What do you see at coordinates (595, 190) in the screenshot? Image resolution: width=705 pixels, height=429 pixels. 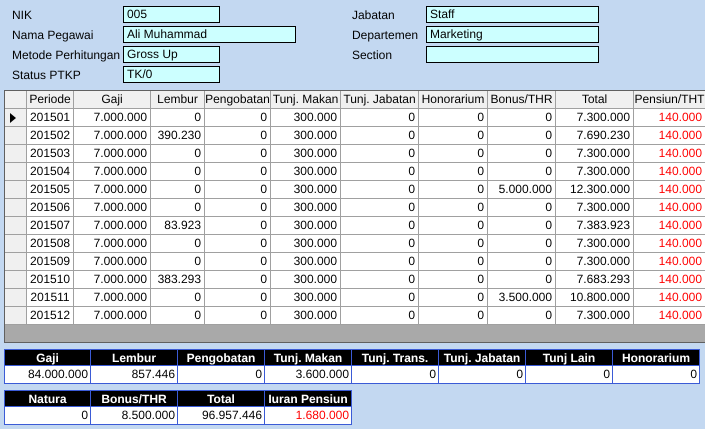 I see `table-cell: 12.300.000` at bounding box center [595, 190].